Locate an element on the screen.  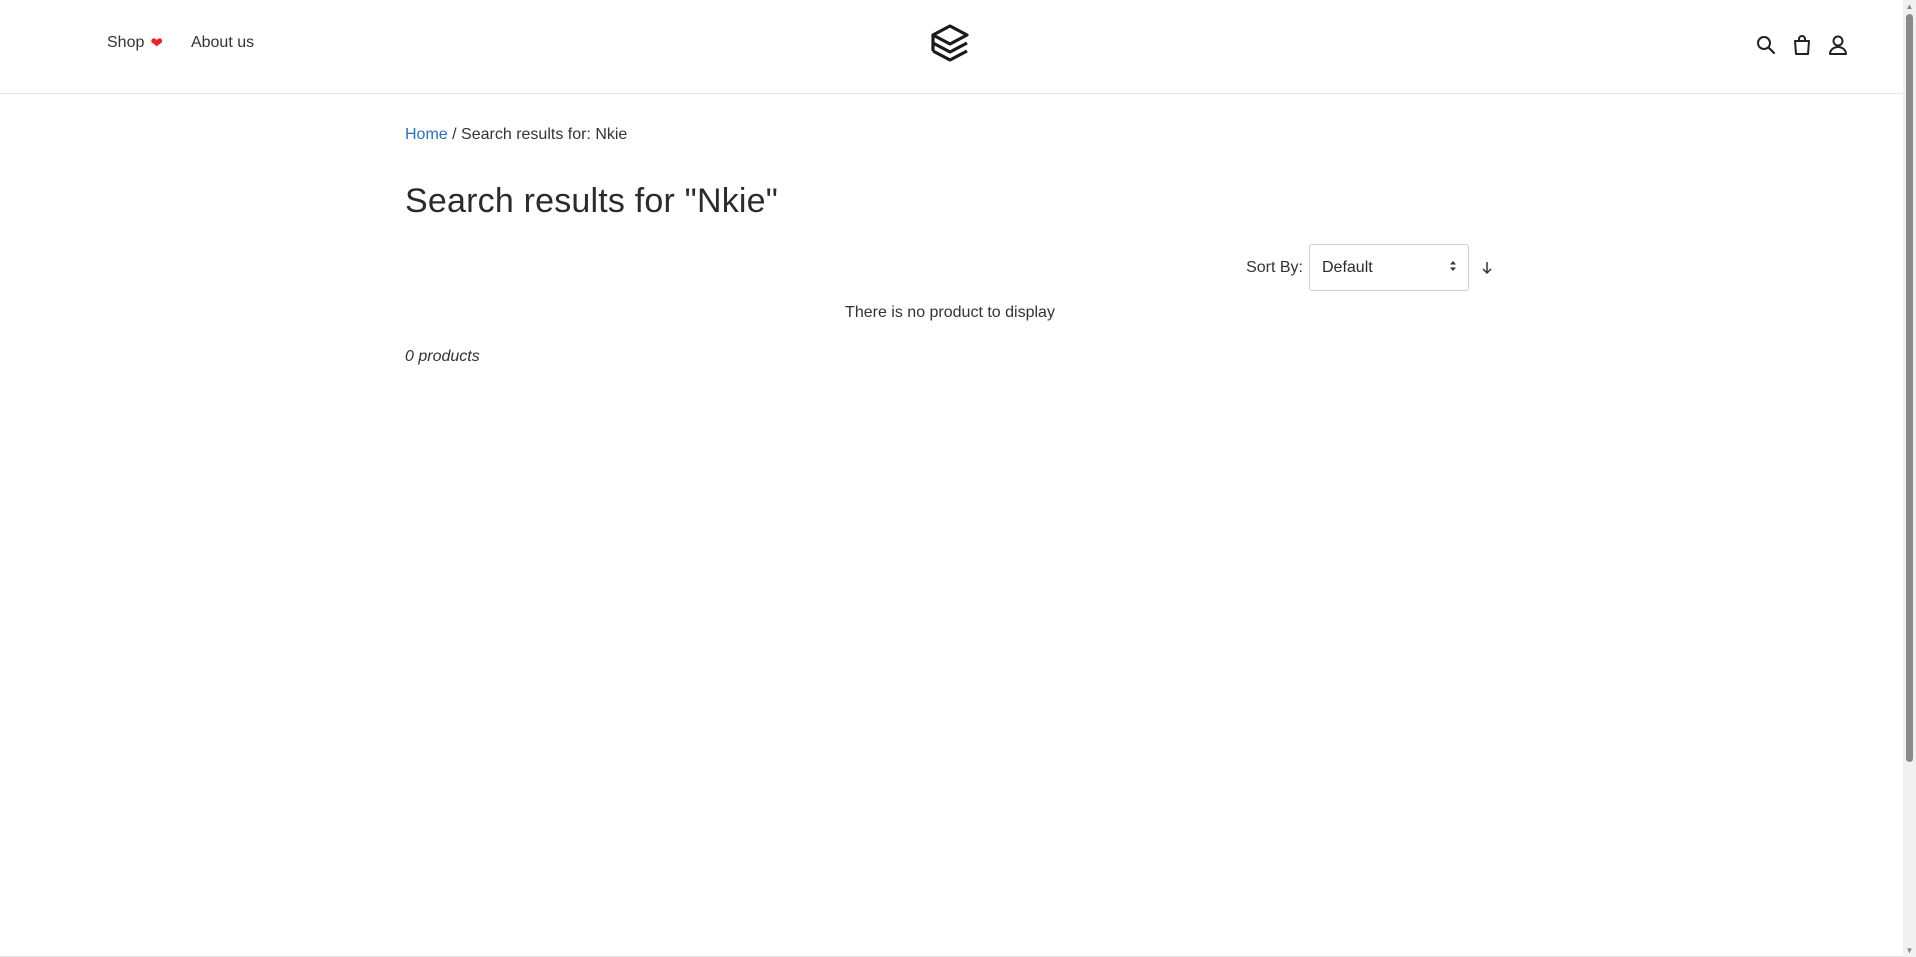
scroll-up-icon: ▲ is located at coordinates (1909, 6).